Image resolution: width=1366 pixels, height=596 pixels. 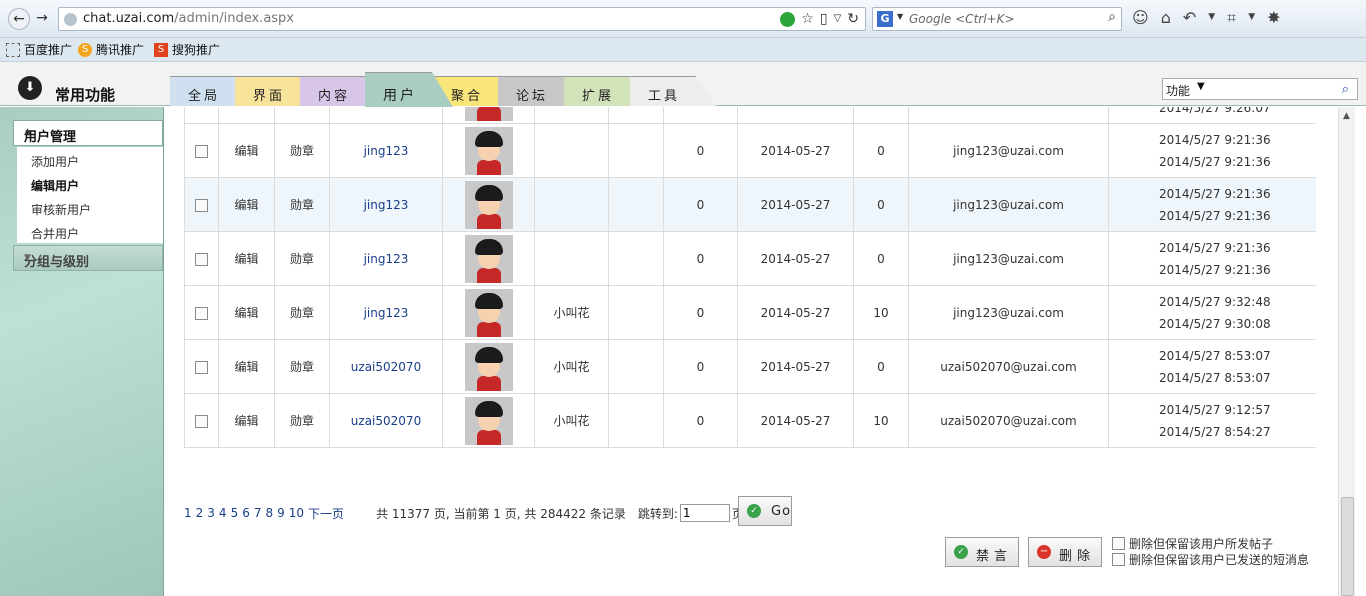 I want to click on bookmarks-bar: 百度推广 S 腾讯推广 S 搜狗推广, so click(x=683, y=50).